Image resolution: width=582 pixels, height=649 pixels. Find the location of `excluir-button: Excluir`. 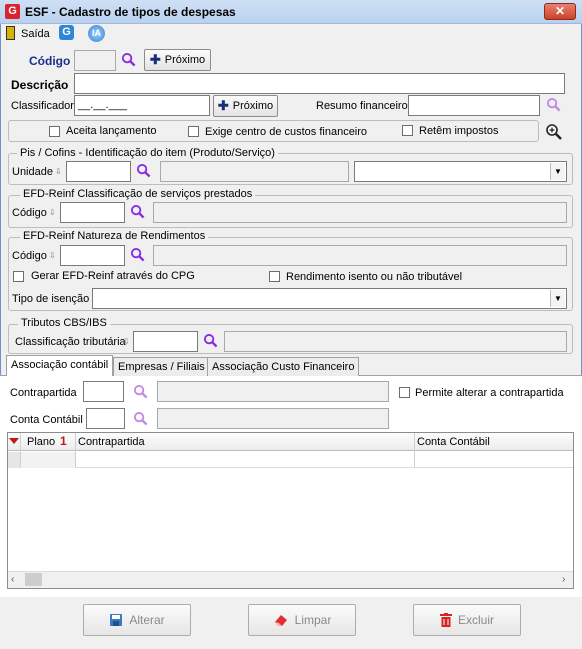

excluir-button: Excluir is located at coordinates (467, 620).